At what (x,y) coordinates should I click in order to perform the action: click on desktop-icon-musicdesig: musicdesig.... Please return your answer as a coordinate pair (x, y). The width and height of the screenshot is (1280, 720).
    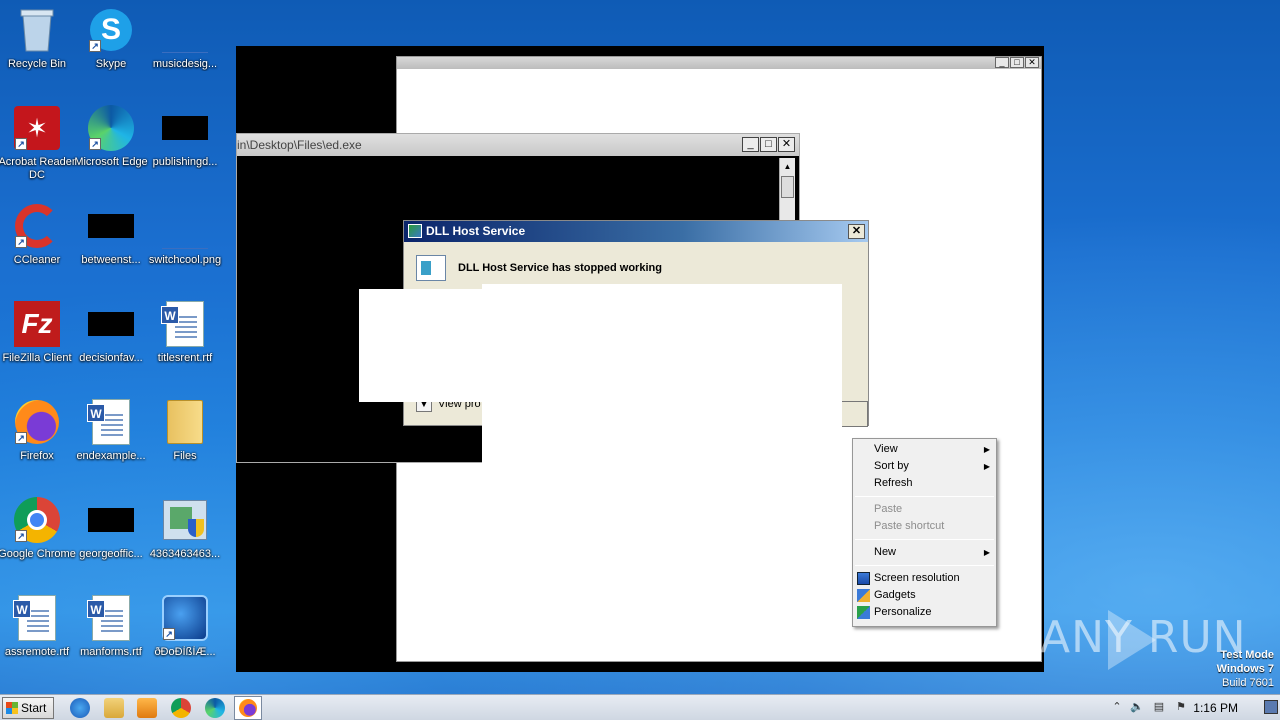
    Looking at the image, I should click on (185, 45).